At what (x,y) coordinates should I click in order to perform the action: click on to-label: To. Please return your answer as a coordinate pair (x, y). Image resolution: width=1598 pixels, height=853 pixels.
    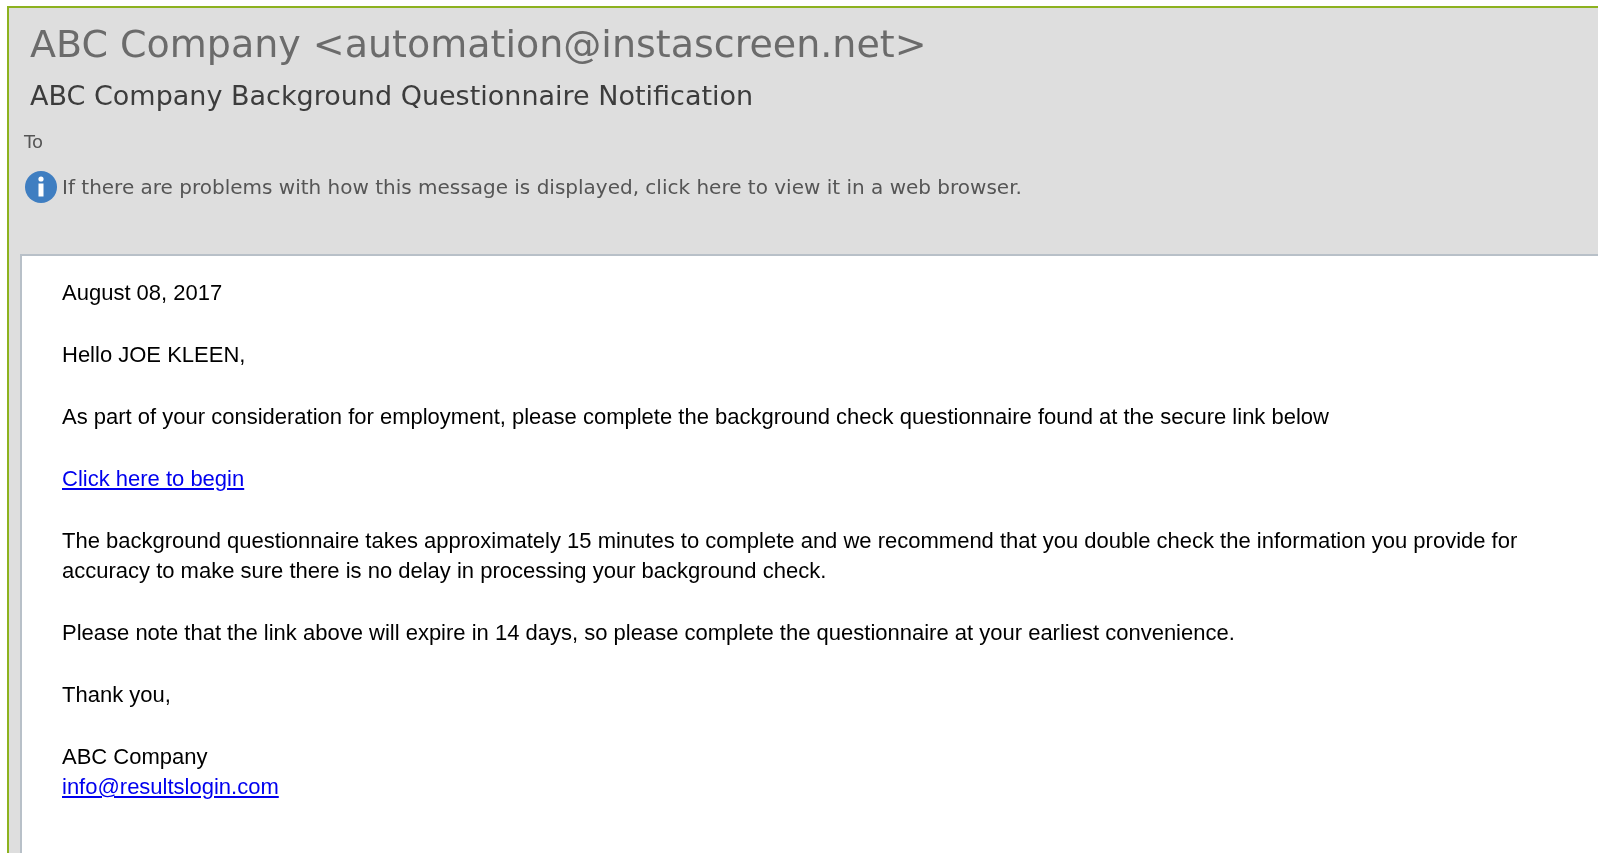
    Looking at the image, I should click on (33, 142).